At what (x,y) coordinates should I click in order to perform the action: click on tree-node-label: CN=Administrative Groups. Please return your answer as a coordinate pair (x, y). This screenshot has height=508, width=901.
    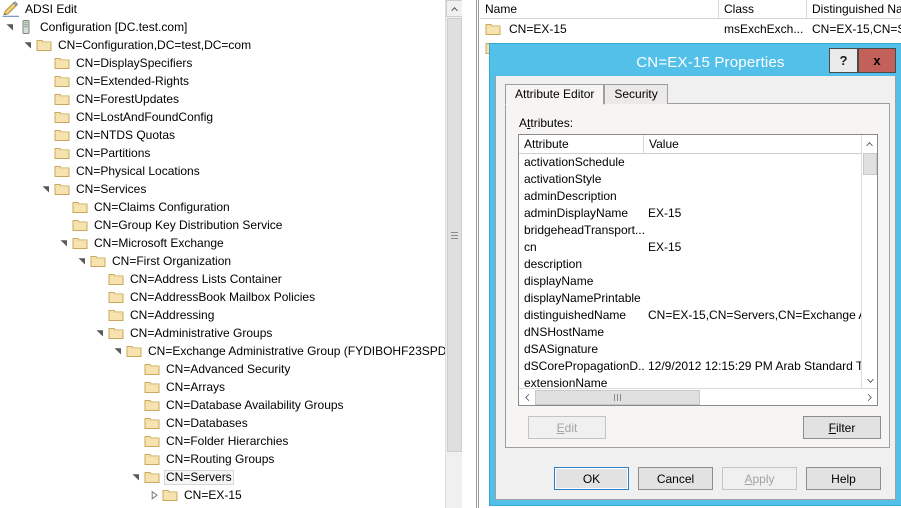
    Looking at the image, I should click on (201, 332).